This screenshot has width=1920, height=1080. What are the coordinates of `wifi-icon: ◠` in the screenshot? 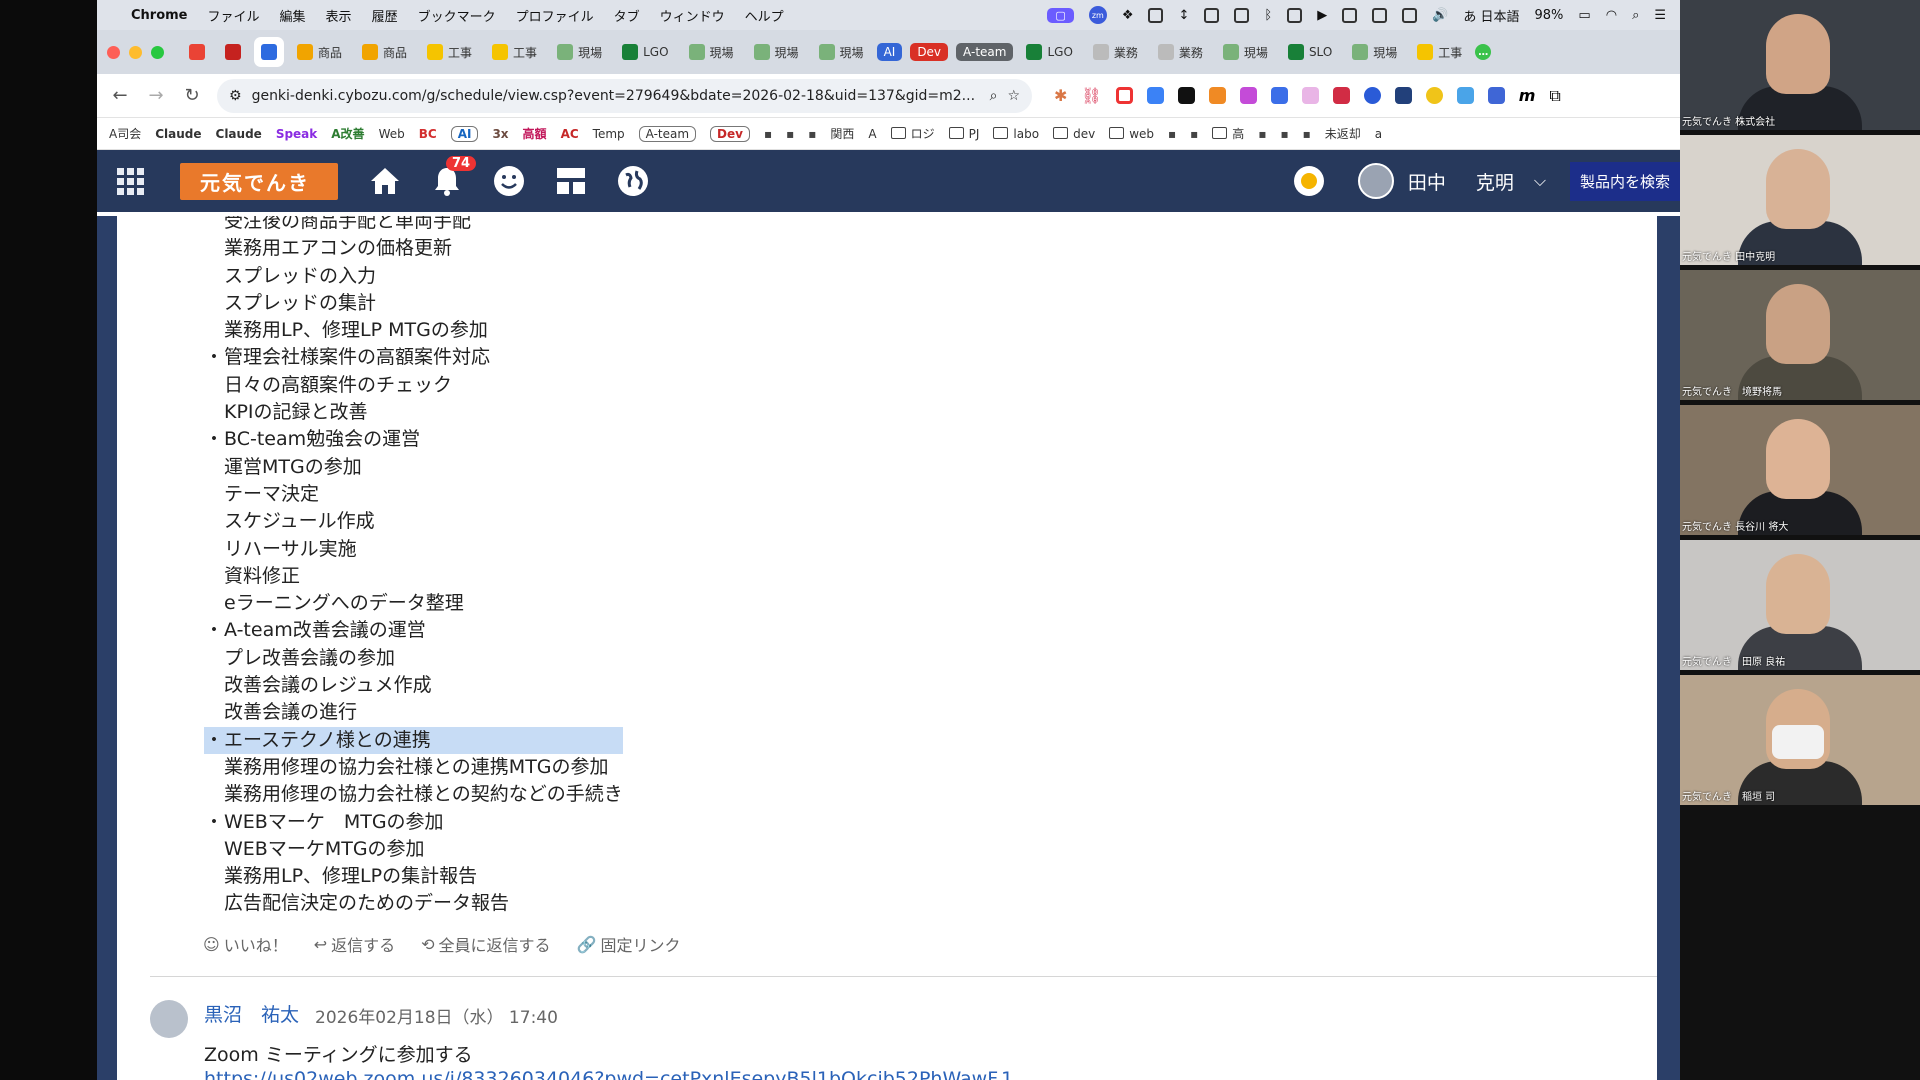 It's located at (1611, 15).